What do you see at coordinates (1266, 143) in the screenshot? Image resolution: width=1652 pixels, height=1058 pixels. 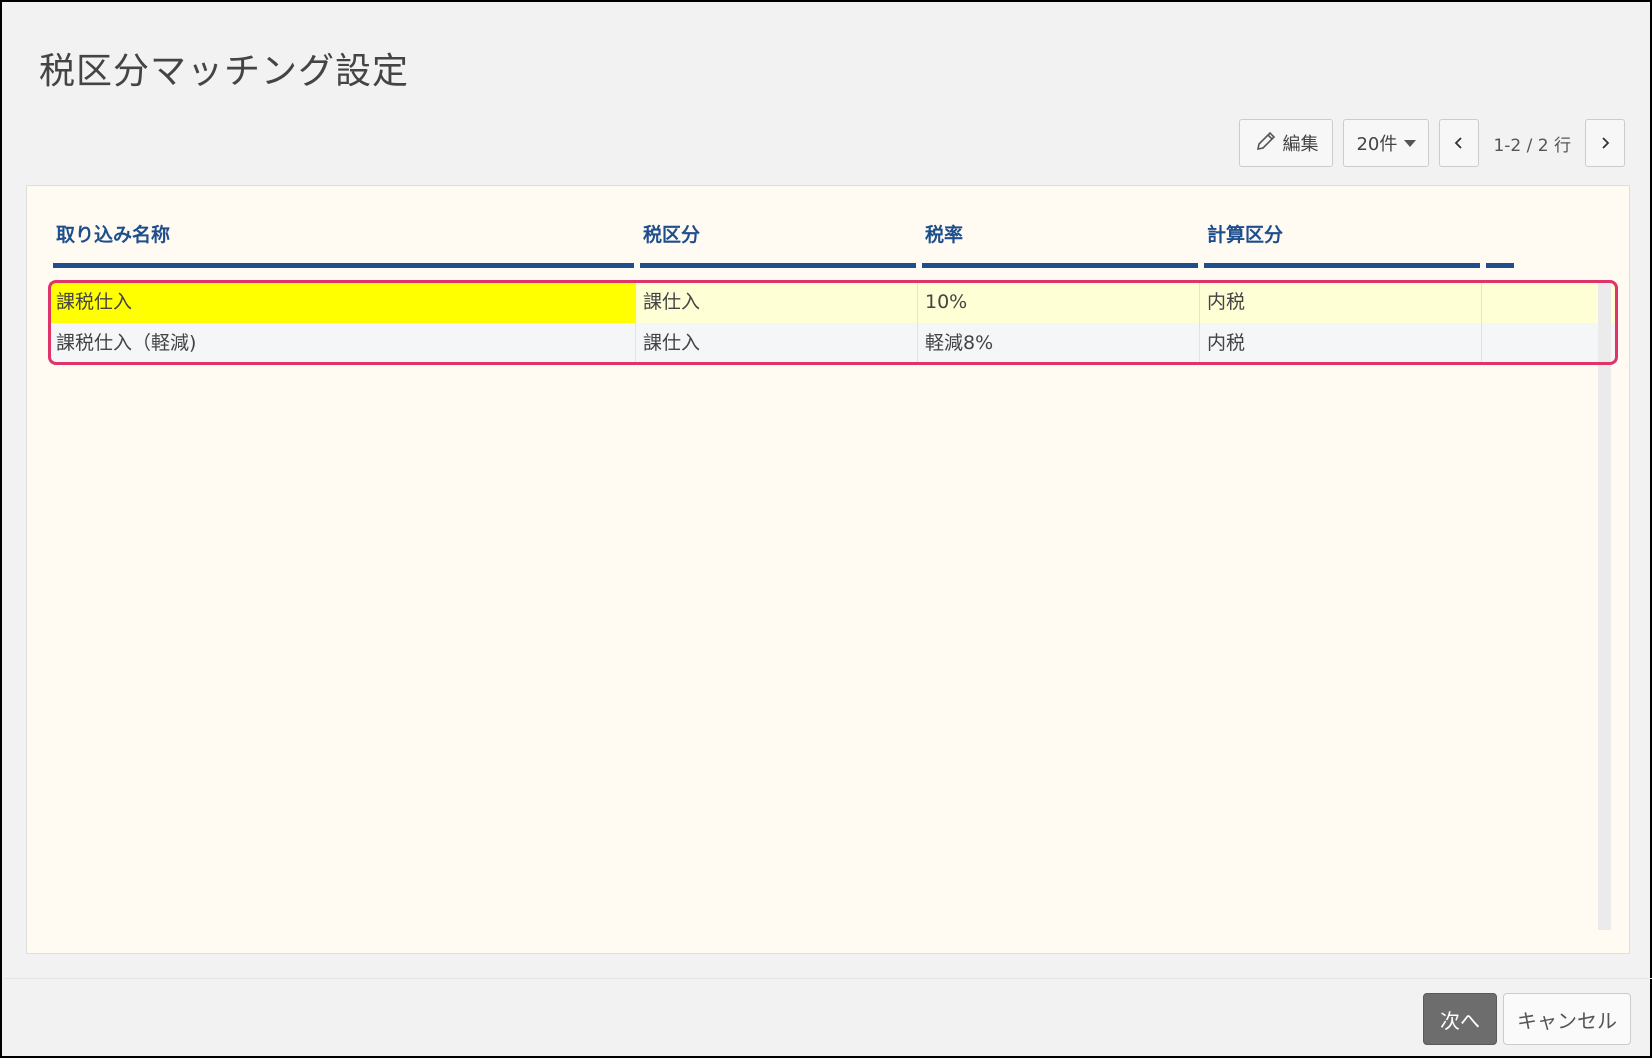 I see `pencil-icon` at bounding box center [1266, 143].